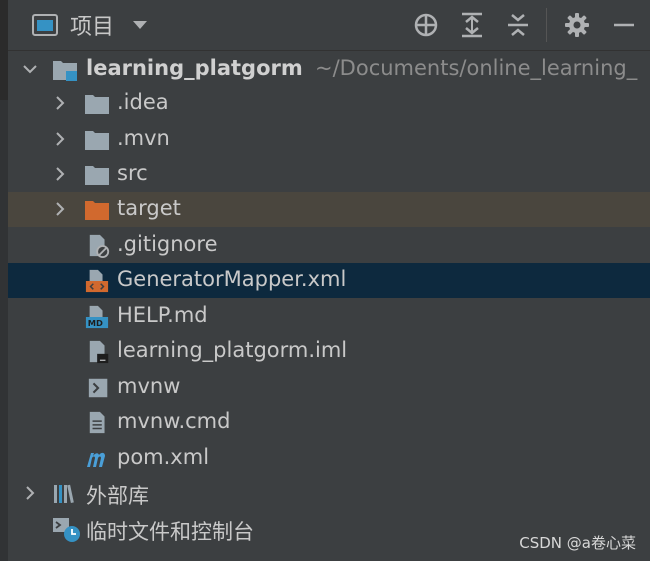  Describe the element at coordinates (64, 494) in the screenshot. I see `library-icon` at that location.